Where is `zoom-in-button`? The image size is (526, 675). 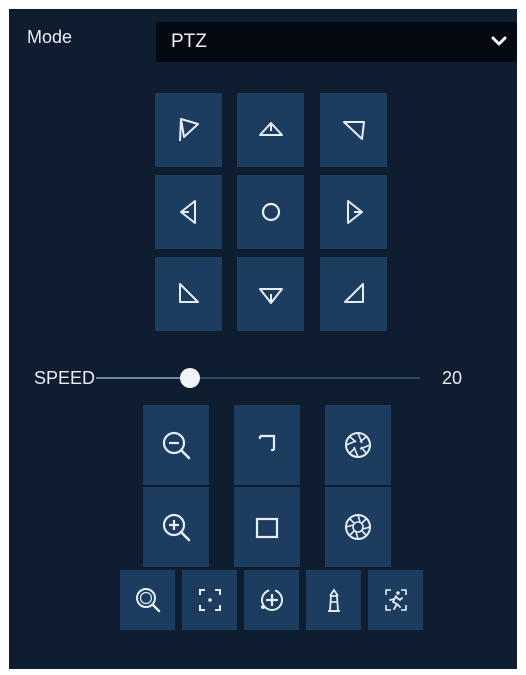
zoom-in-button is located at coordinates (176, 527).